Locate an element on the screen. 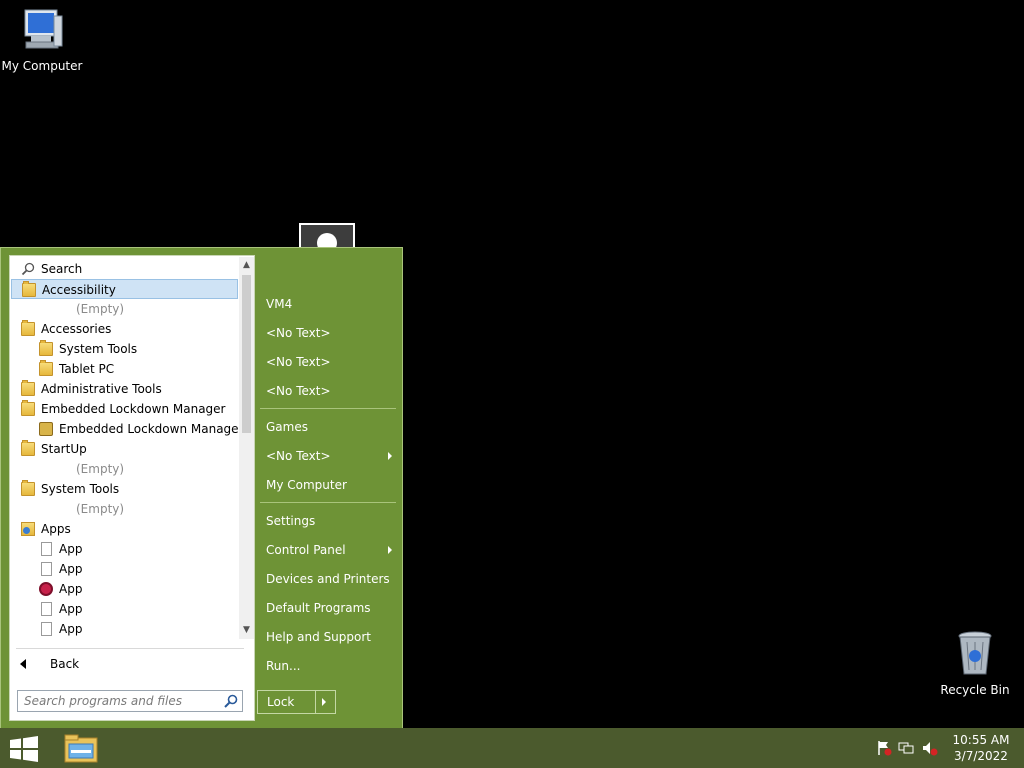  start-menu-right-item: Devices and Printers is located at coordinates (328, 579).